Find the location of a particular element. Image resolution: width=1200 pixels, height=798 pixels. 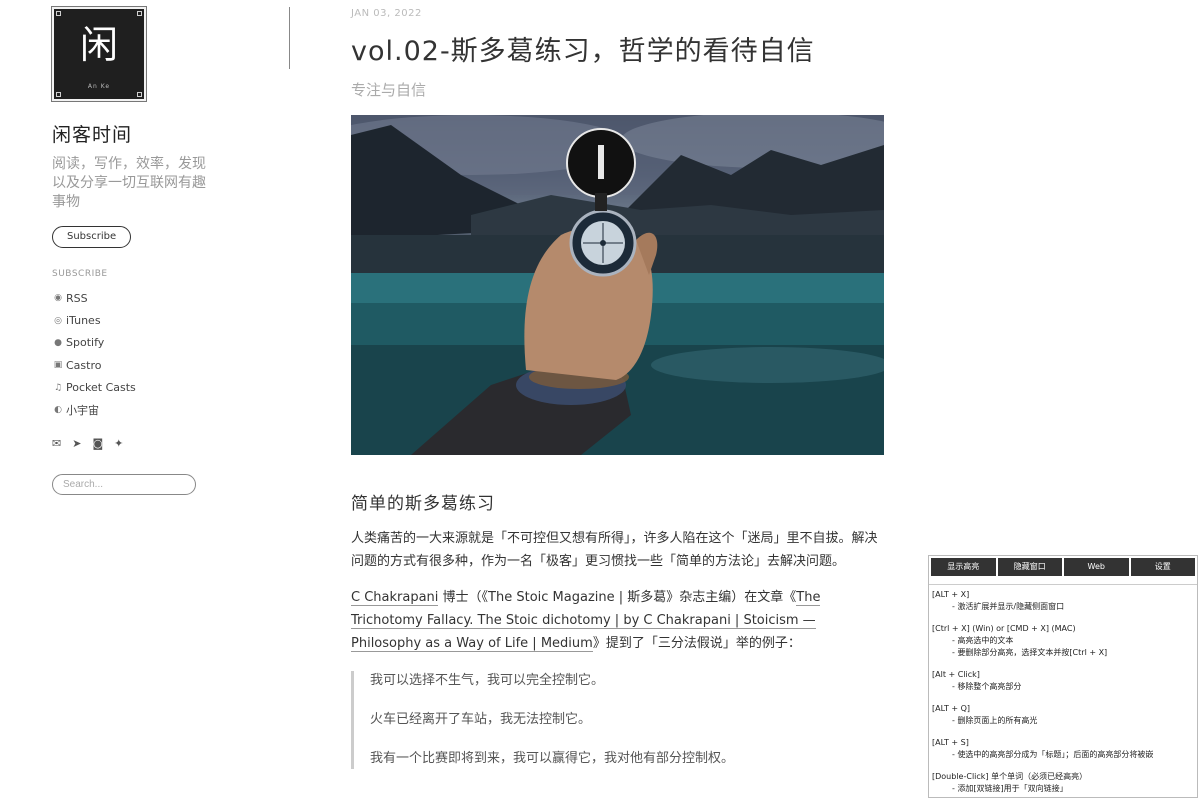

quote-line: 我有一个比赛即将到来，我可以赢得它，我对他有部分控制权。 is located at coordinates (552, 758).